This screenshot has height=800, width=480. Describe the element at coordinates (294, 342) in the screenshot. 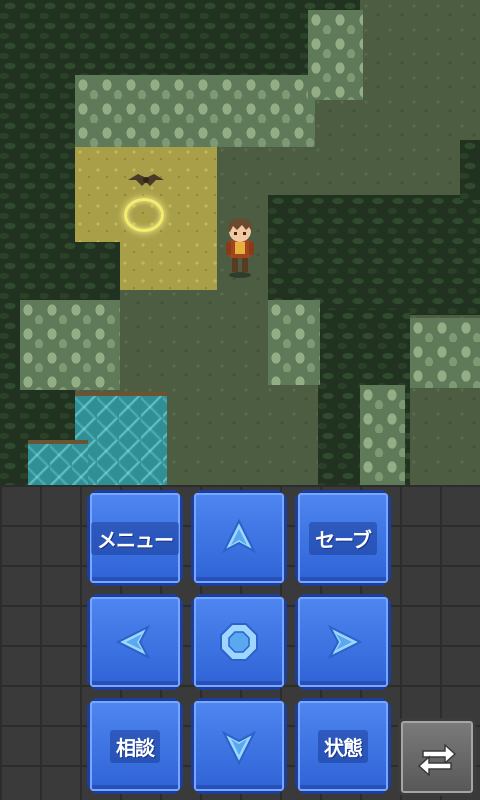

I see `rock-wall-mid` at that location.